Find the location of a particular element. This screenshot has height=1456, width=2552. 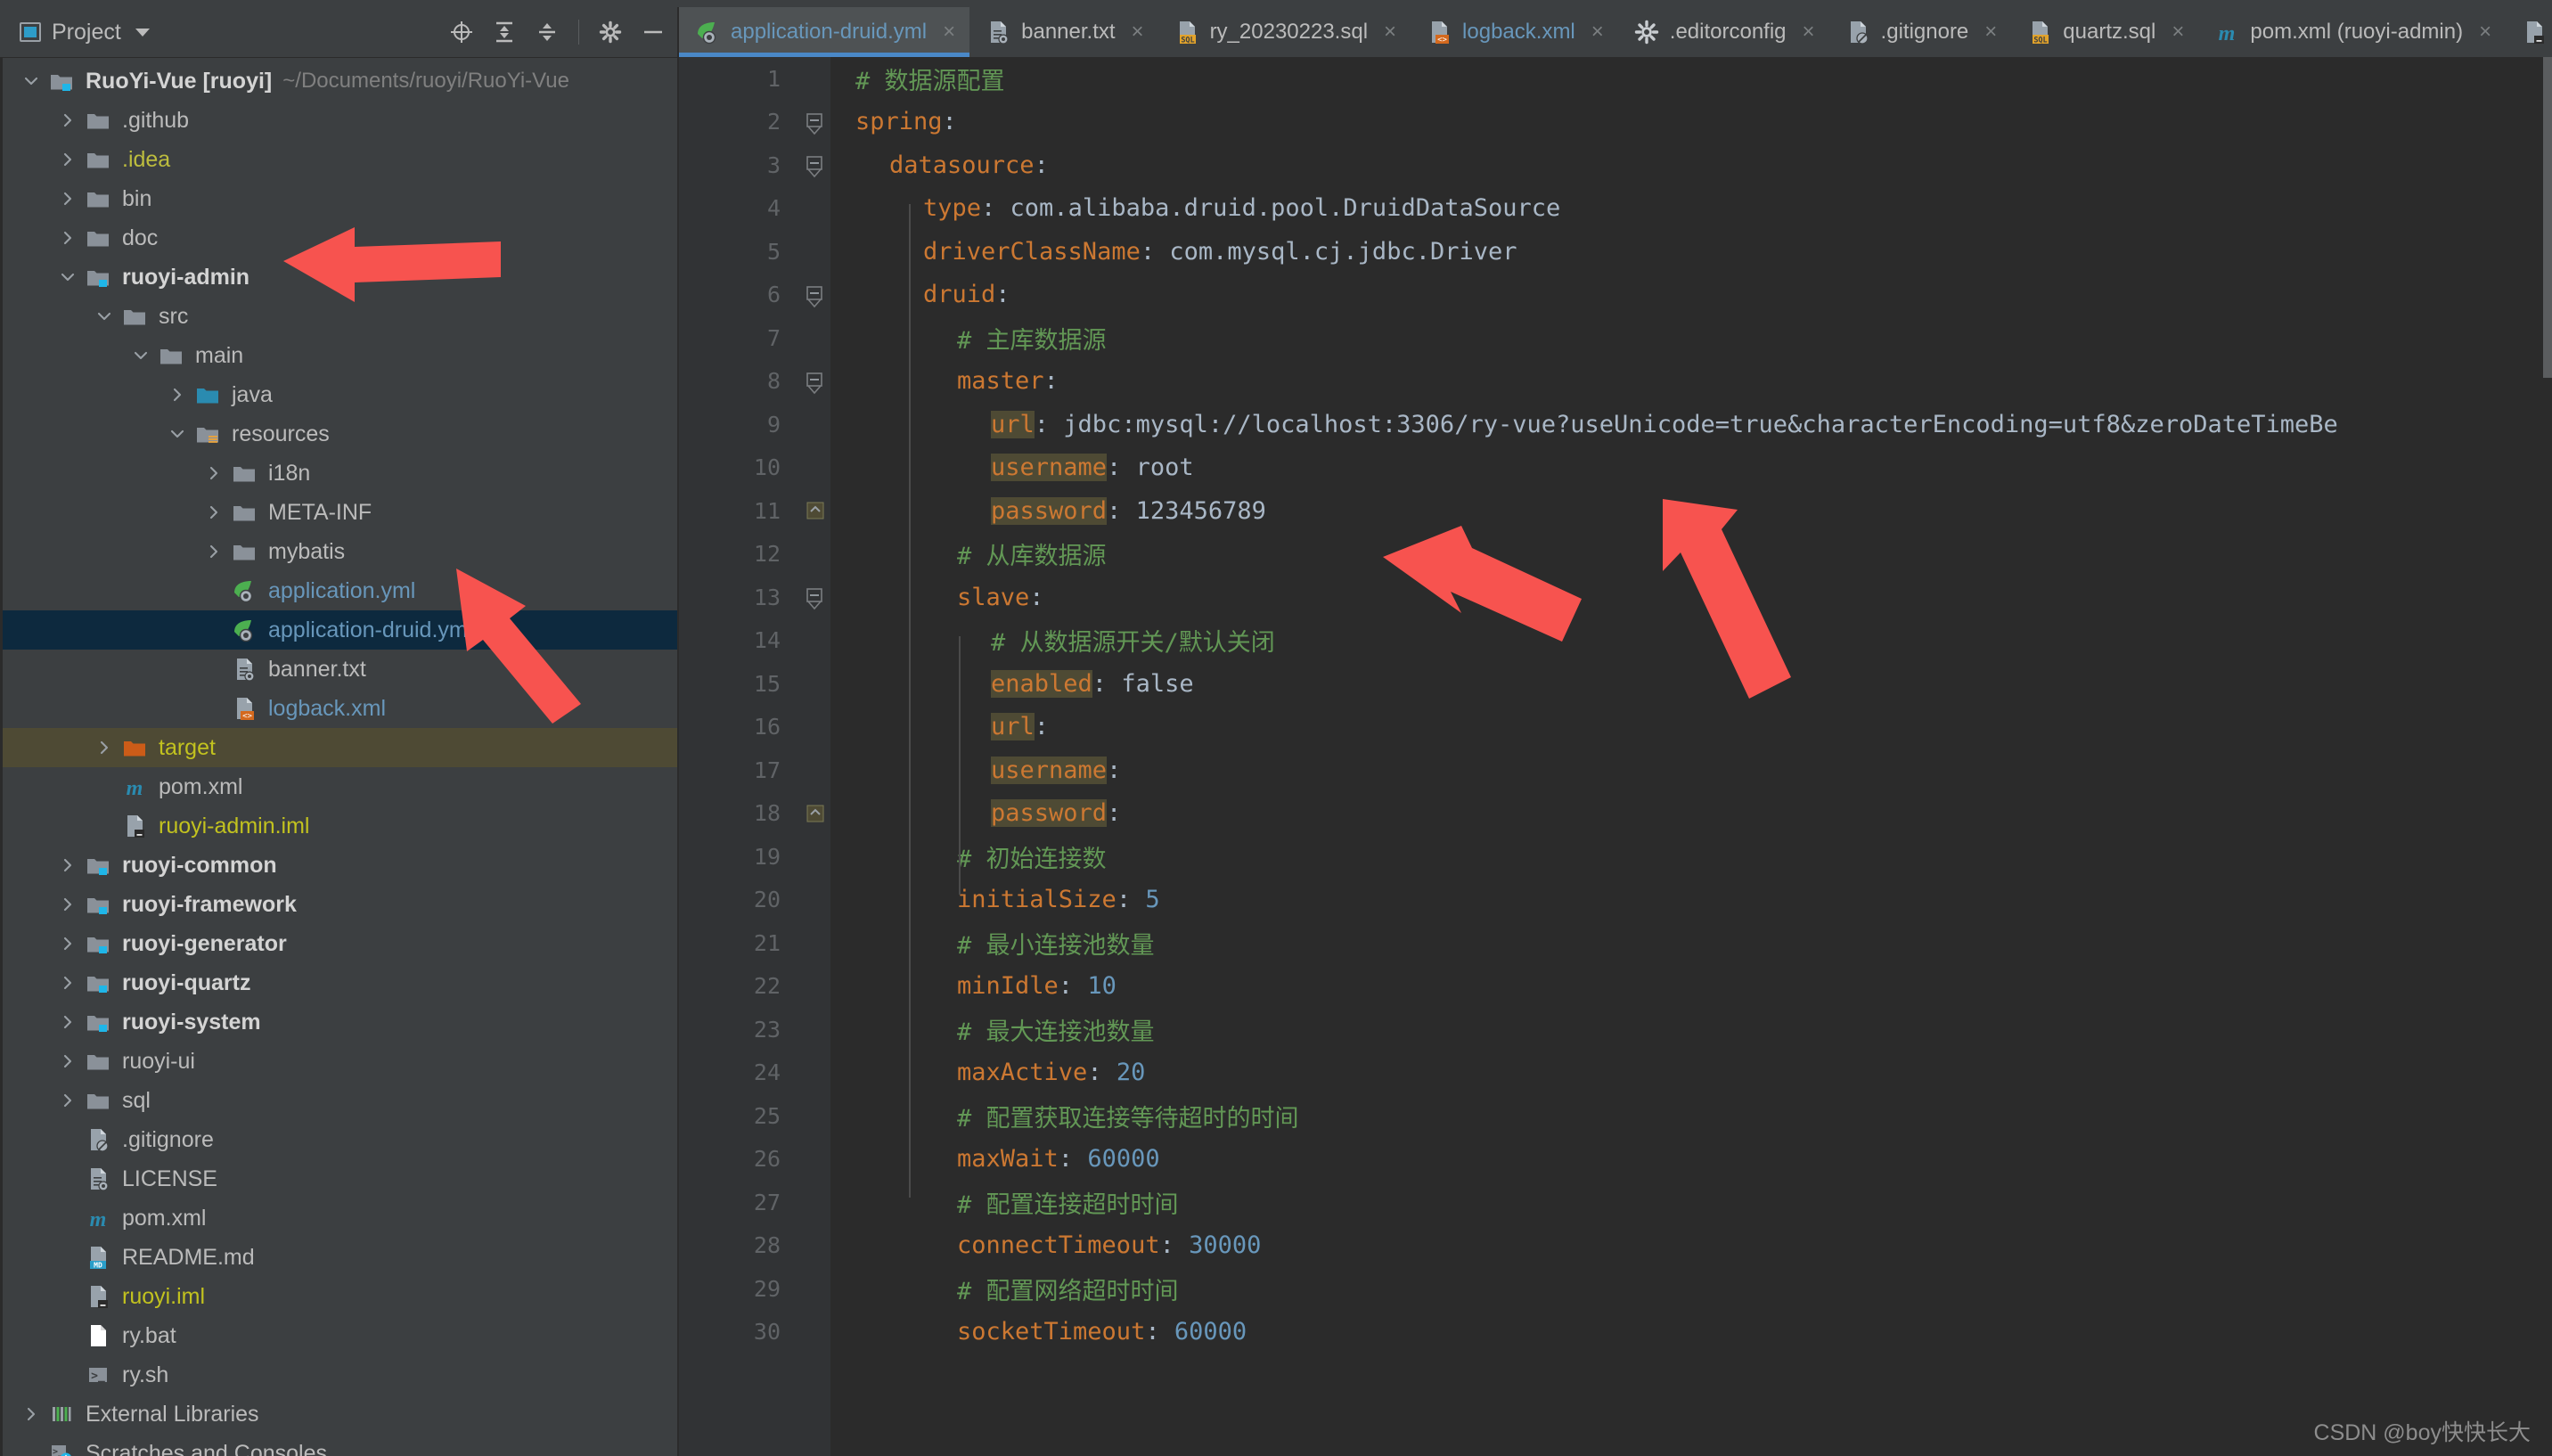

tree-item-target: target is located at coordinates (339, 747).